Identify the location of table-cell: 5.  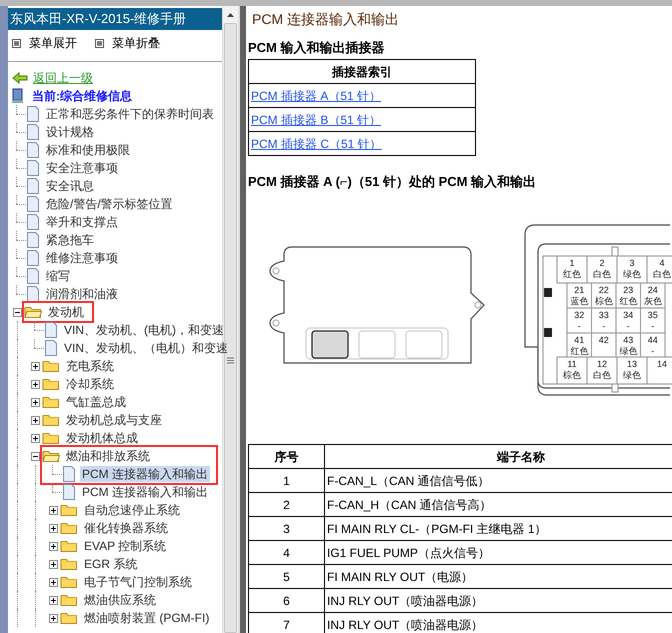
(286, 576).